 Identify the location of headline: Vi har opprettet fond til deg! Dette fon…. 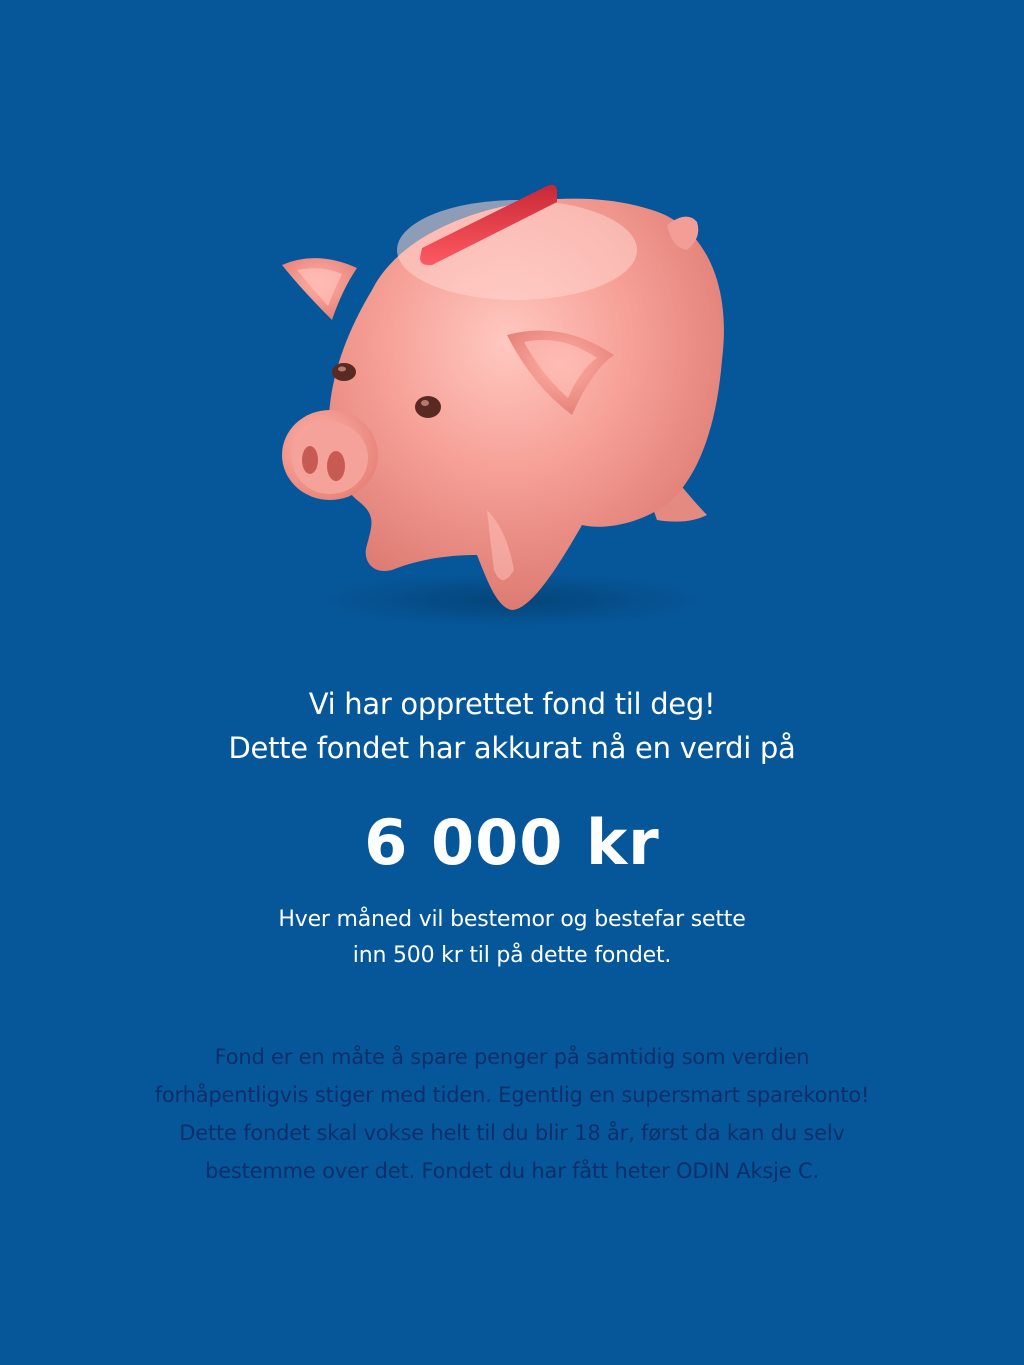
(512, 726).